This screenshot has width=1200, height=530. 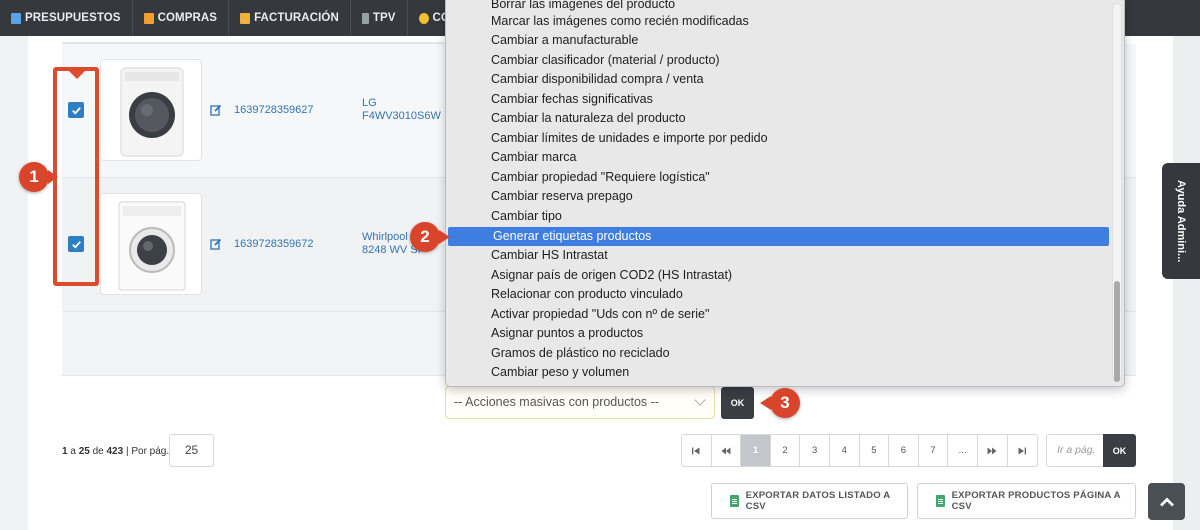 What do you see at coordinates (777, 157) in the screenshot?
I see `dropdown-option: Cambiar marca` at bounding box center [777, 157].